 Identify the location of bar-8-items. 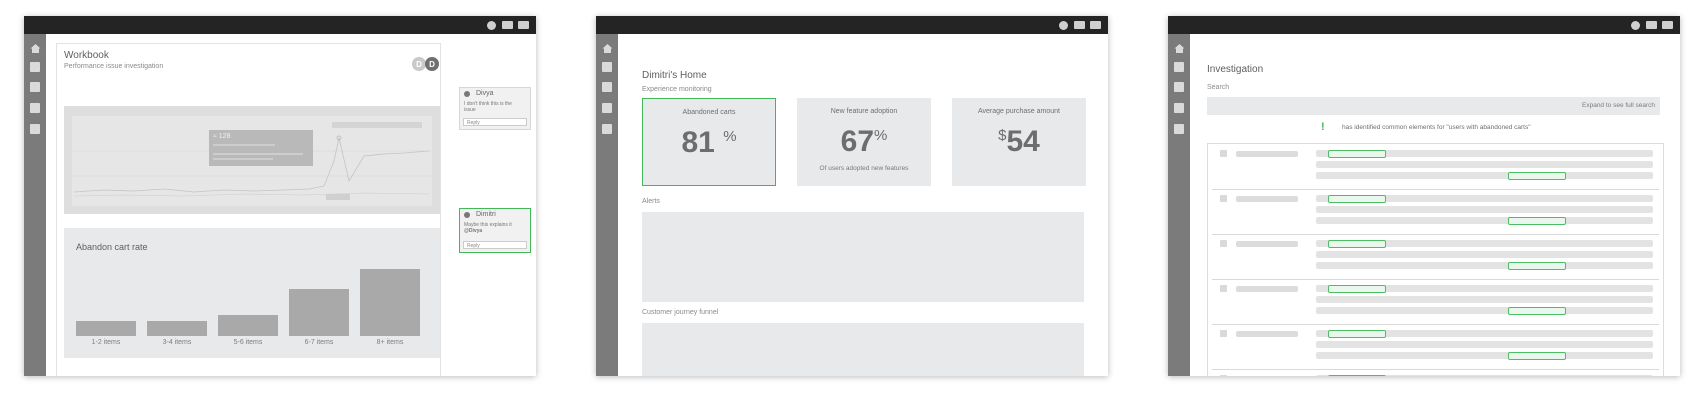
(390, 302).